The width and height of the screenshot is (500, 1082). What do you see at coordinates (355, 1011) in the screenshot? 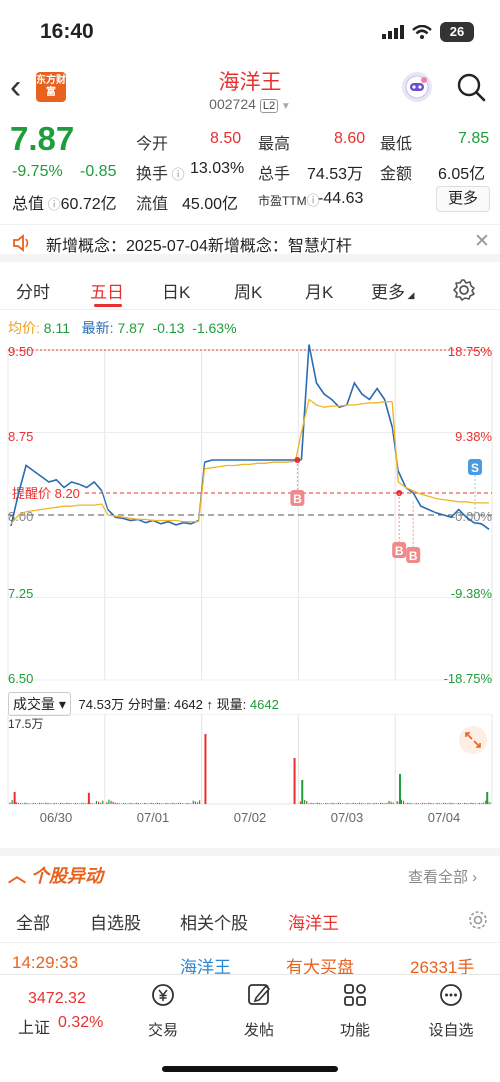
I see `nav-function: 功能` at bounding box center [355, 1011].